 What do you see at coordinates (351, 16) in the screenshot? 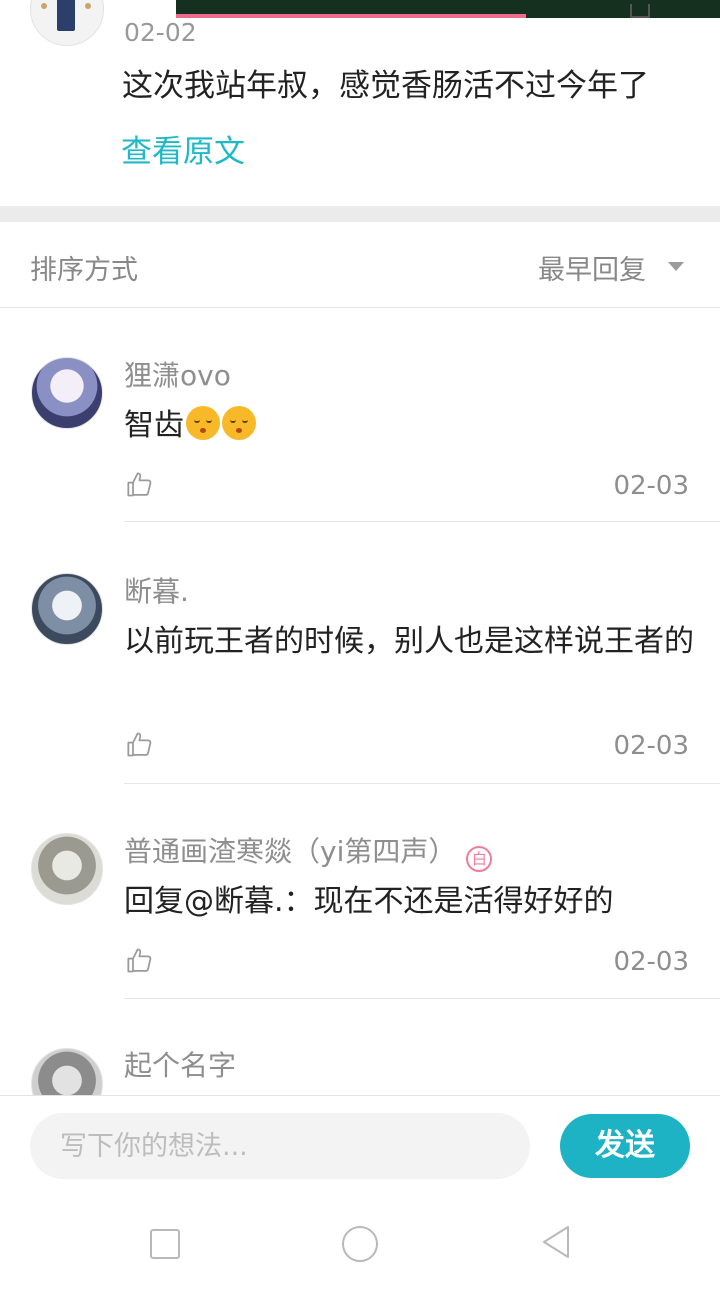
I see `media-progress-bar` at bounding box center [351, 16].